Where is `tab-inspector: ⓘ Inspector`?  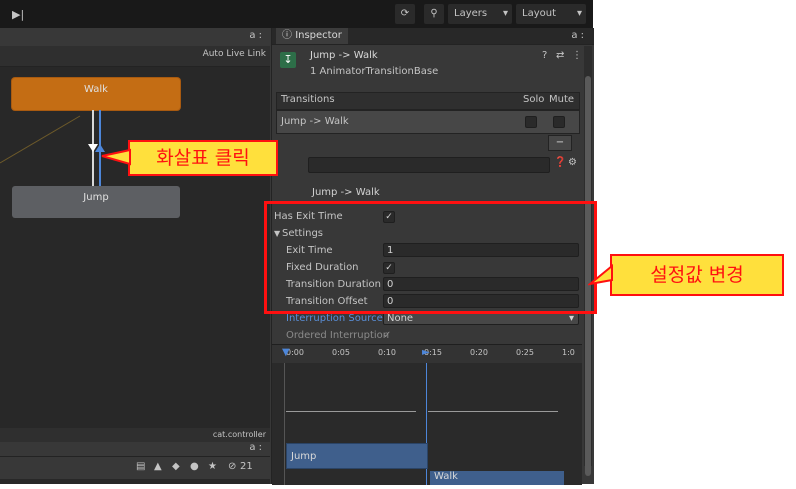 tab-inspector: ⓘ Inspector is located at coordinates (312, 36).